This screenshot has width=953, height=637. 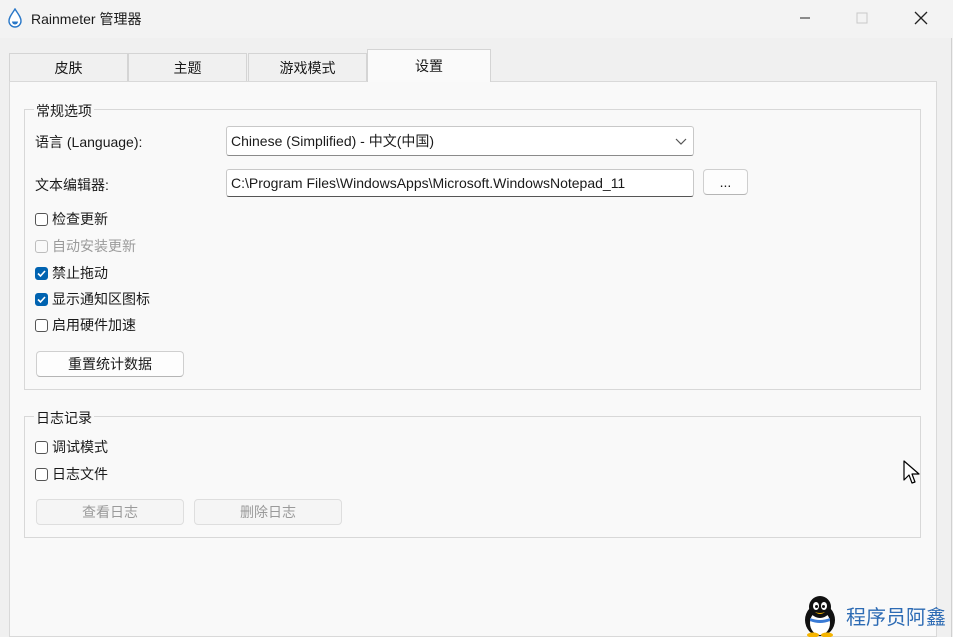 I want to click on tab-label: 主题, so click(x=187, y=67).